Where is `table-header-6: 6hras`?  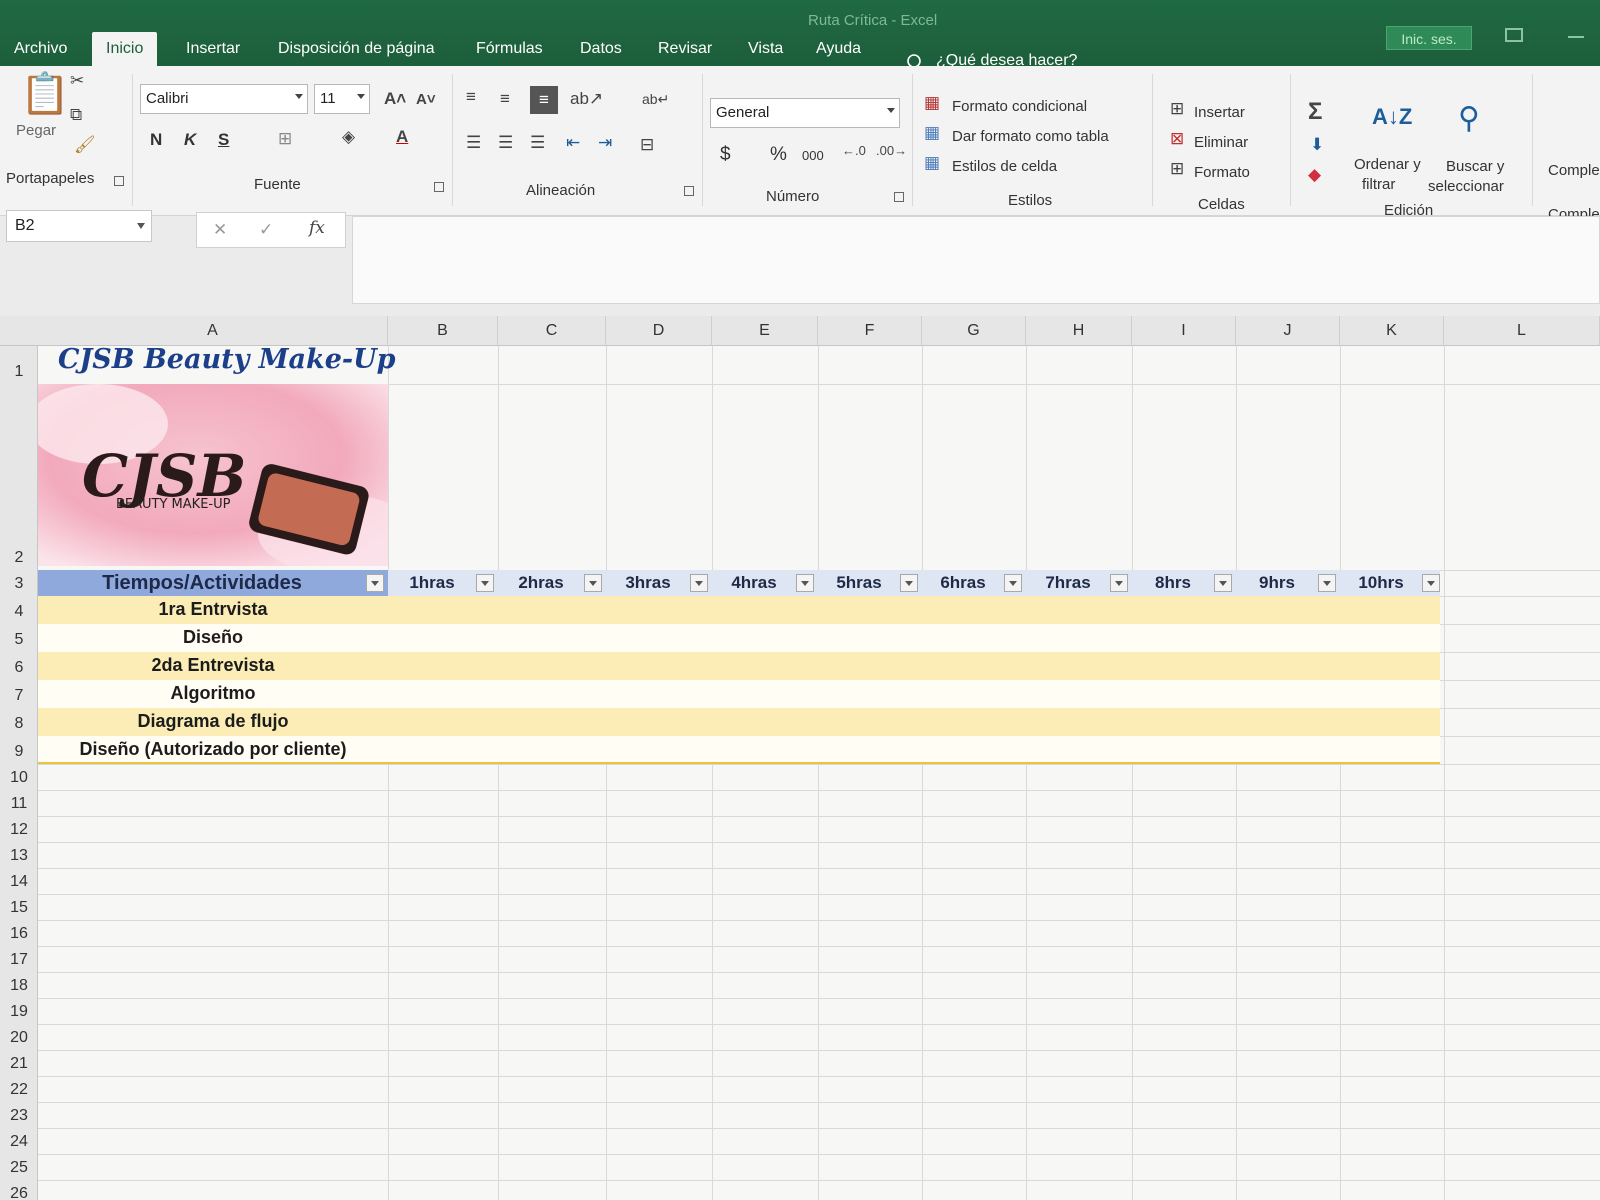 table-header-6: 6hras is located at coordinates (963, 583).